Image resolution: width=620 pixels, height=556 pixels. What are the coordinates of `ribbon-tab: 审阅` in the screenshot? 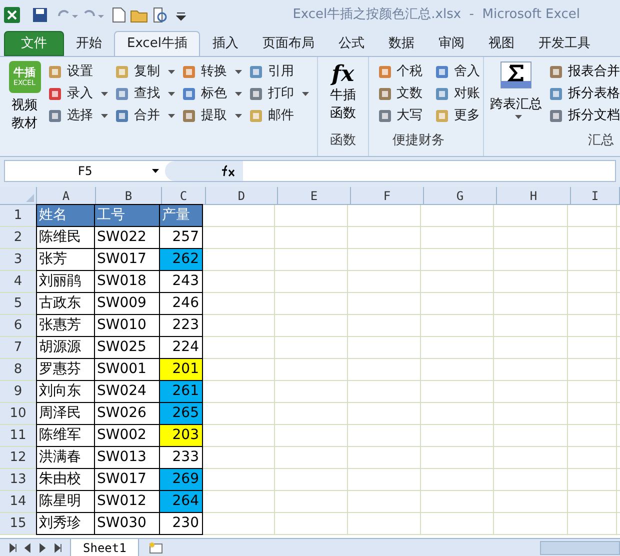 It's located at (451, 43).